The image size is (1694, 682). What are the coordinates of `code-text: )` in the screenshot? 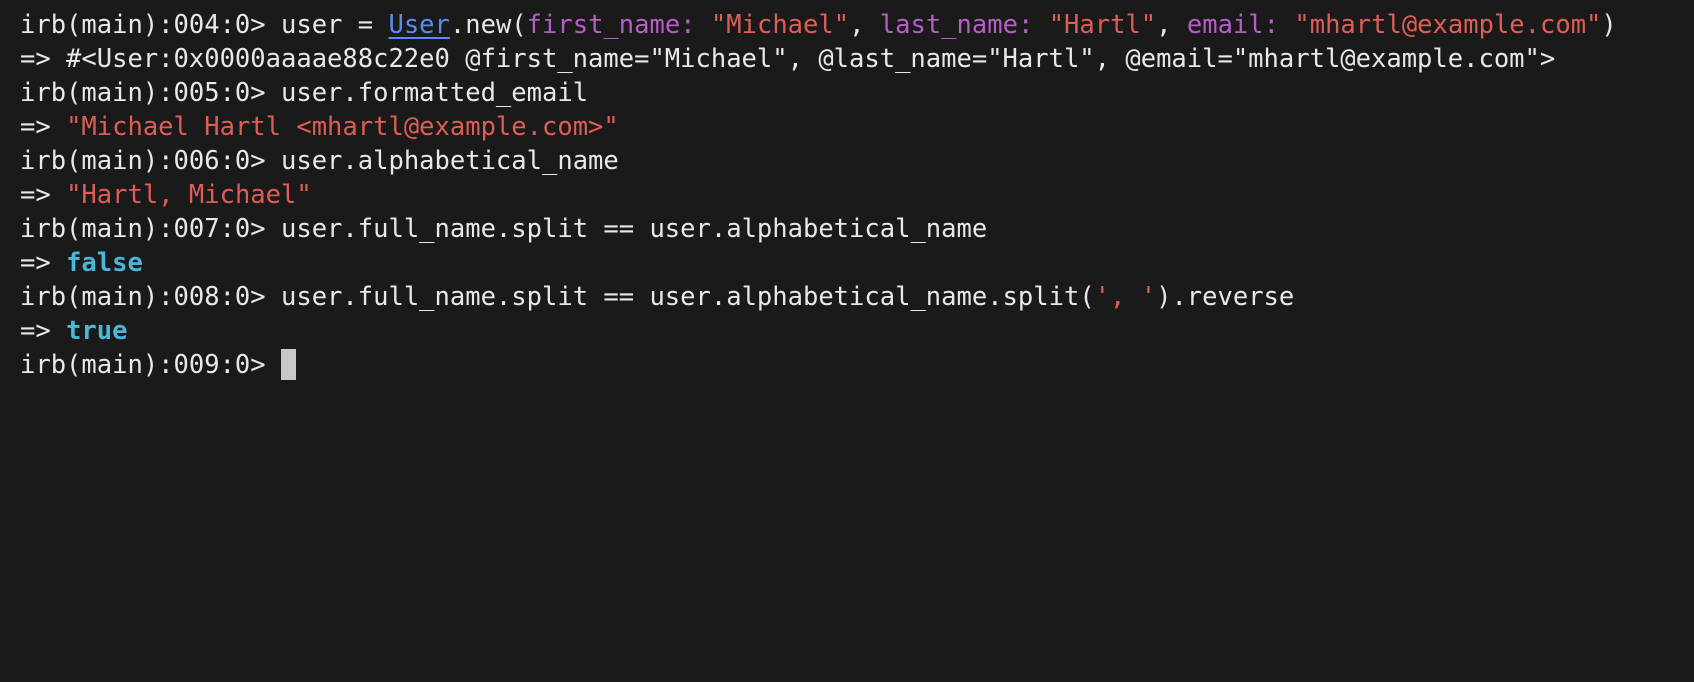 It's located at (1609, 25).